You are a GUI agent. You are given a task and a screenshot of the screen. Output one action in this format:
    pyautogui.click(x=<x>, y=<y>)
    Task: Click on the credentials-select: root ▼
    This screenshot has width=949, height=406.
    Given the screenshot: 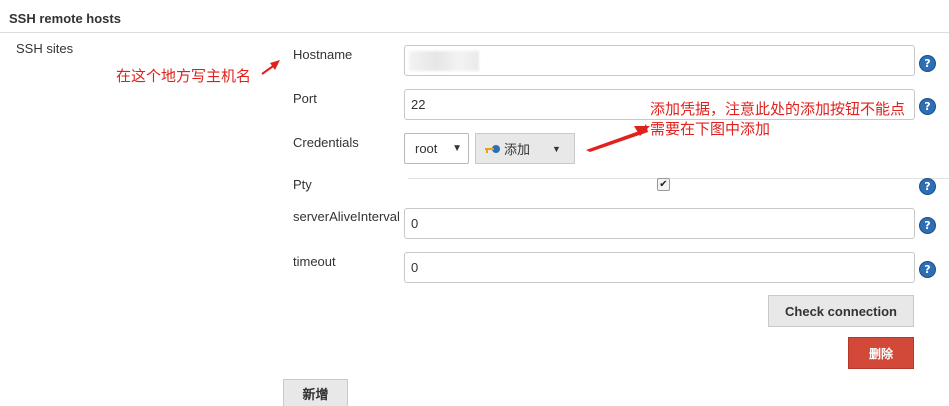 What is the action you would take?
    pyautogui.click(x=436, y=148)
    